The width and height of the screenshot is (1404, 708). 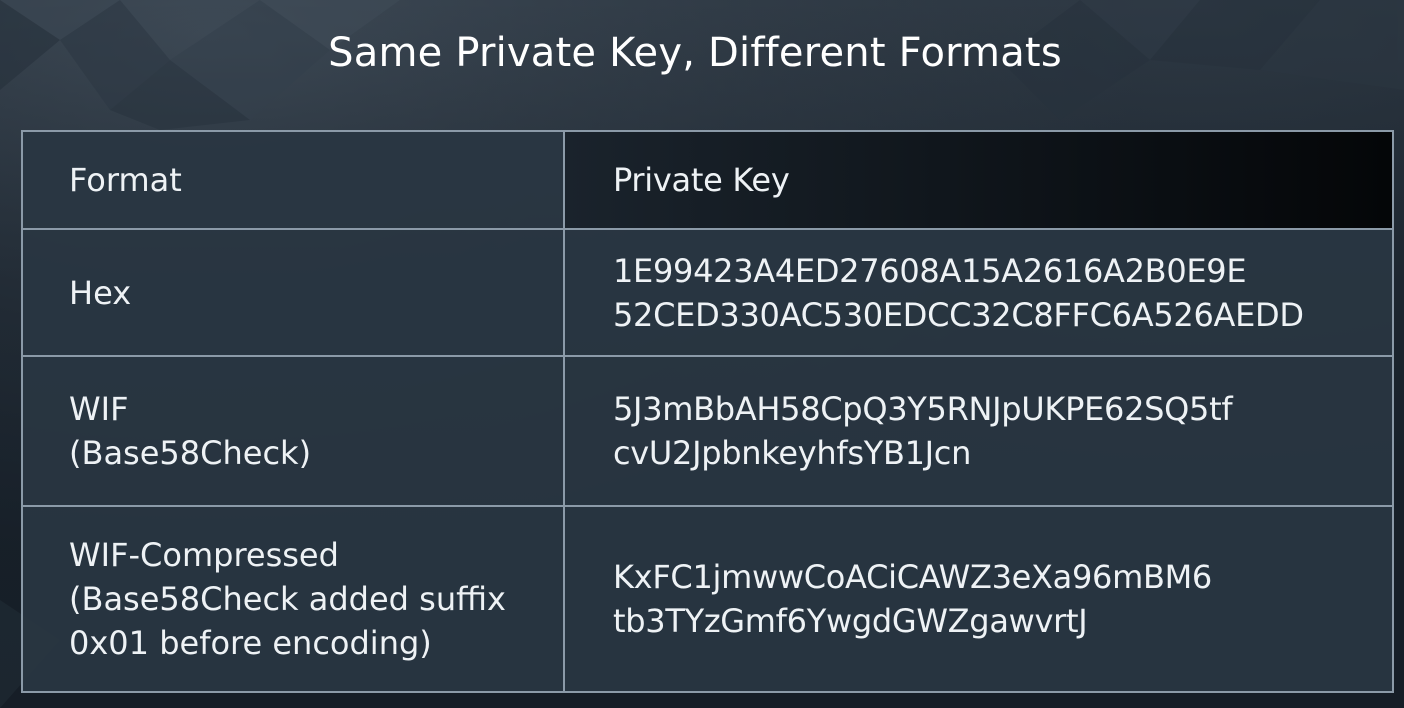 I want to click on header-format: Format, so click(x=293, y=180).